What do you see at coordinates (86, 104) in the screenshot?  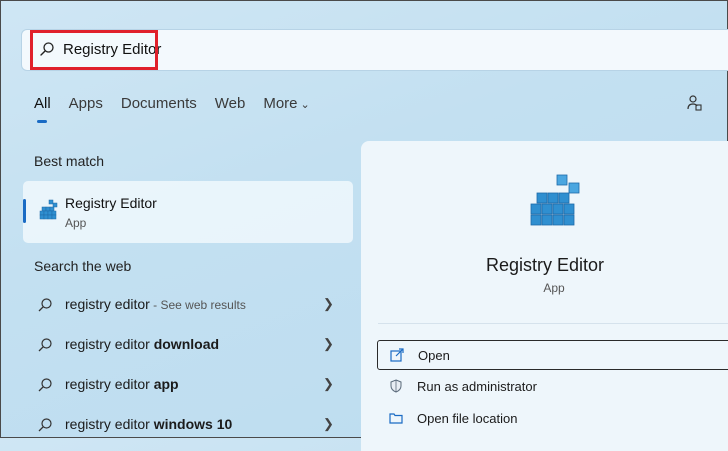 I see `tab-apps: Apps` at bounding box center [86, 104].